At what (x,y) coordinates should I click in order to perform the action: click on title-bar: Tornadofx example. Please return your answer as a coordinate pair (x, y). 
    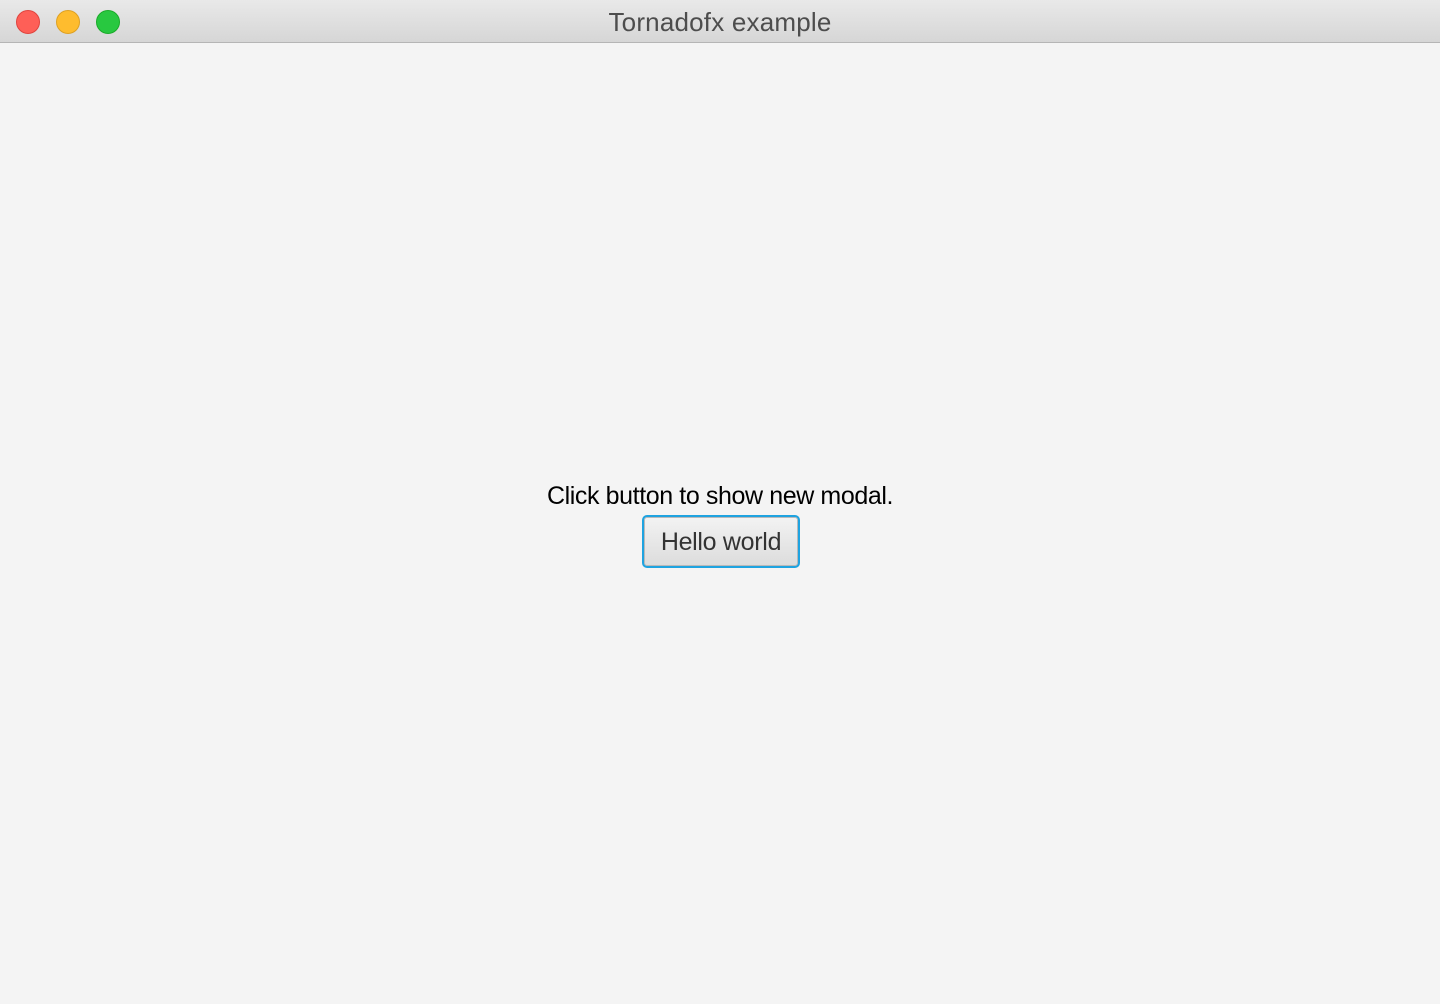
    Looking at the image, I should click on (720, 21).